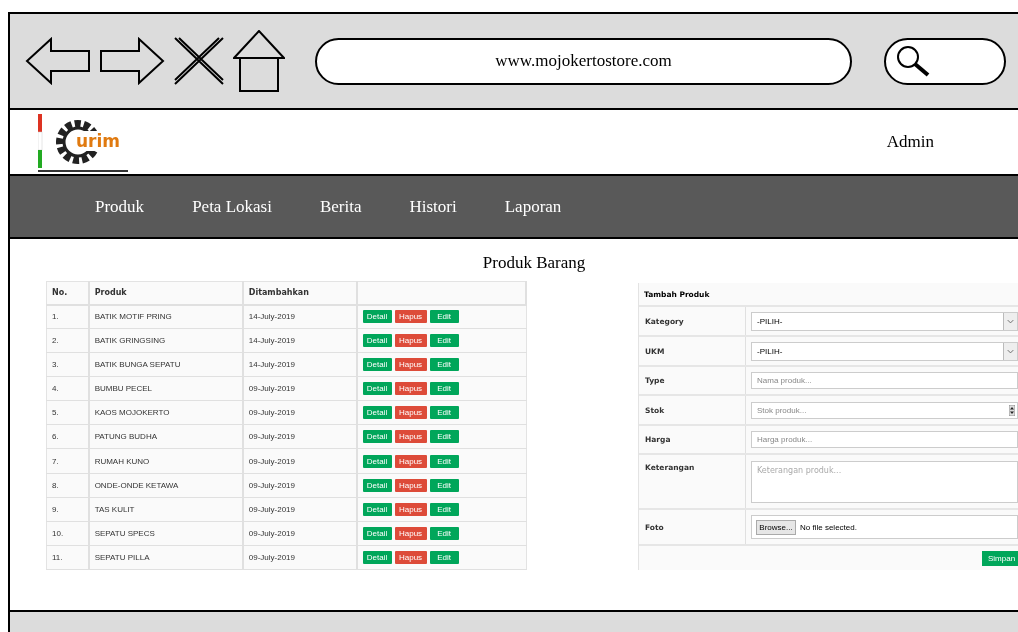 The height and width of the screenshot is (632, 1018). What do you see at coordinates (165, 436) in the screenshot?
I see `table-cell: PATUNG BUDHA` at bounding box center [165, 436].